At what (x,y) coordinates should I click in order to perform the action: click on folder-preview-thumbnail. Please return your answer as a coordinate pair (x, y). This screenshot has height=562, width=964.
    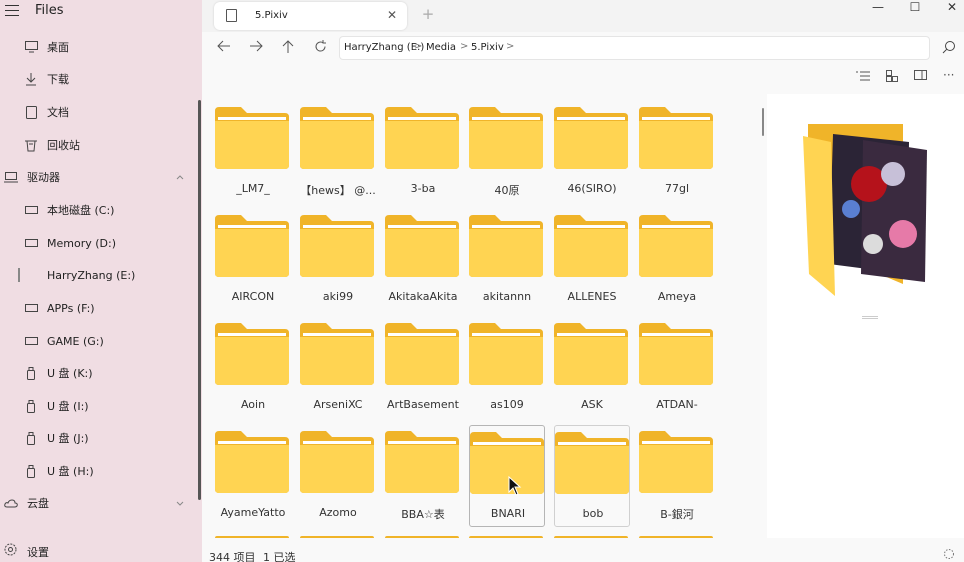
    Looking at the image, I should click on (865, 210).